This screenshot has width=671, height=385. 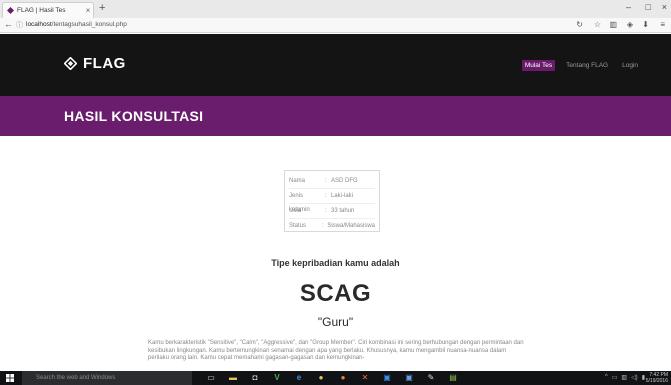 What do you see at coordinates (538, 65) in the screenshot?
I see `nav-mulai-tes: Mulai Tes` at bounding box center [538, 65].